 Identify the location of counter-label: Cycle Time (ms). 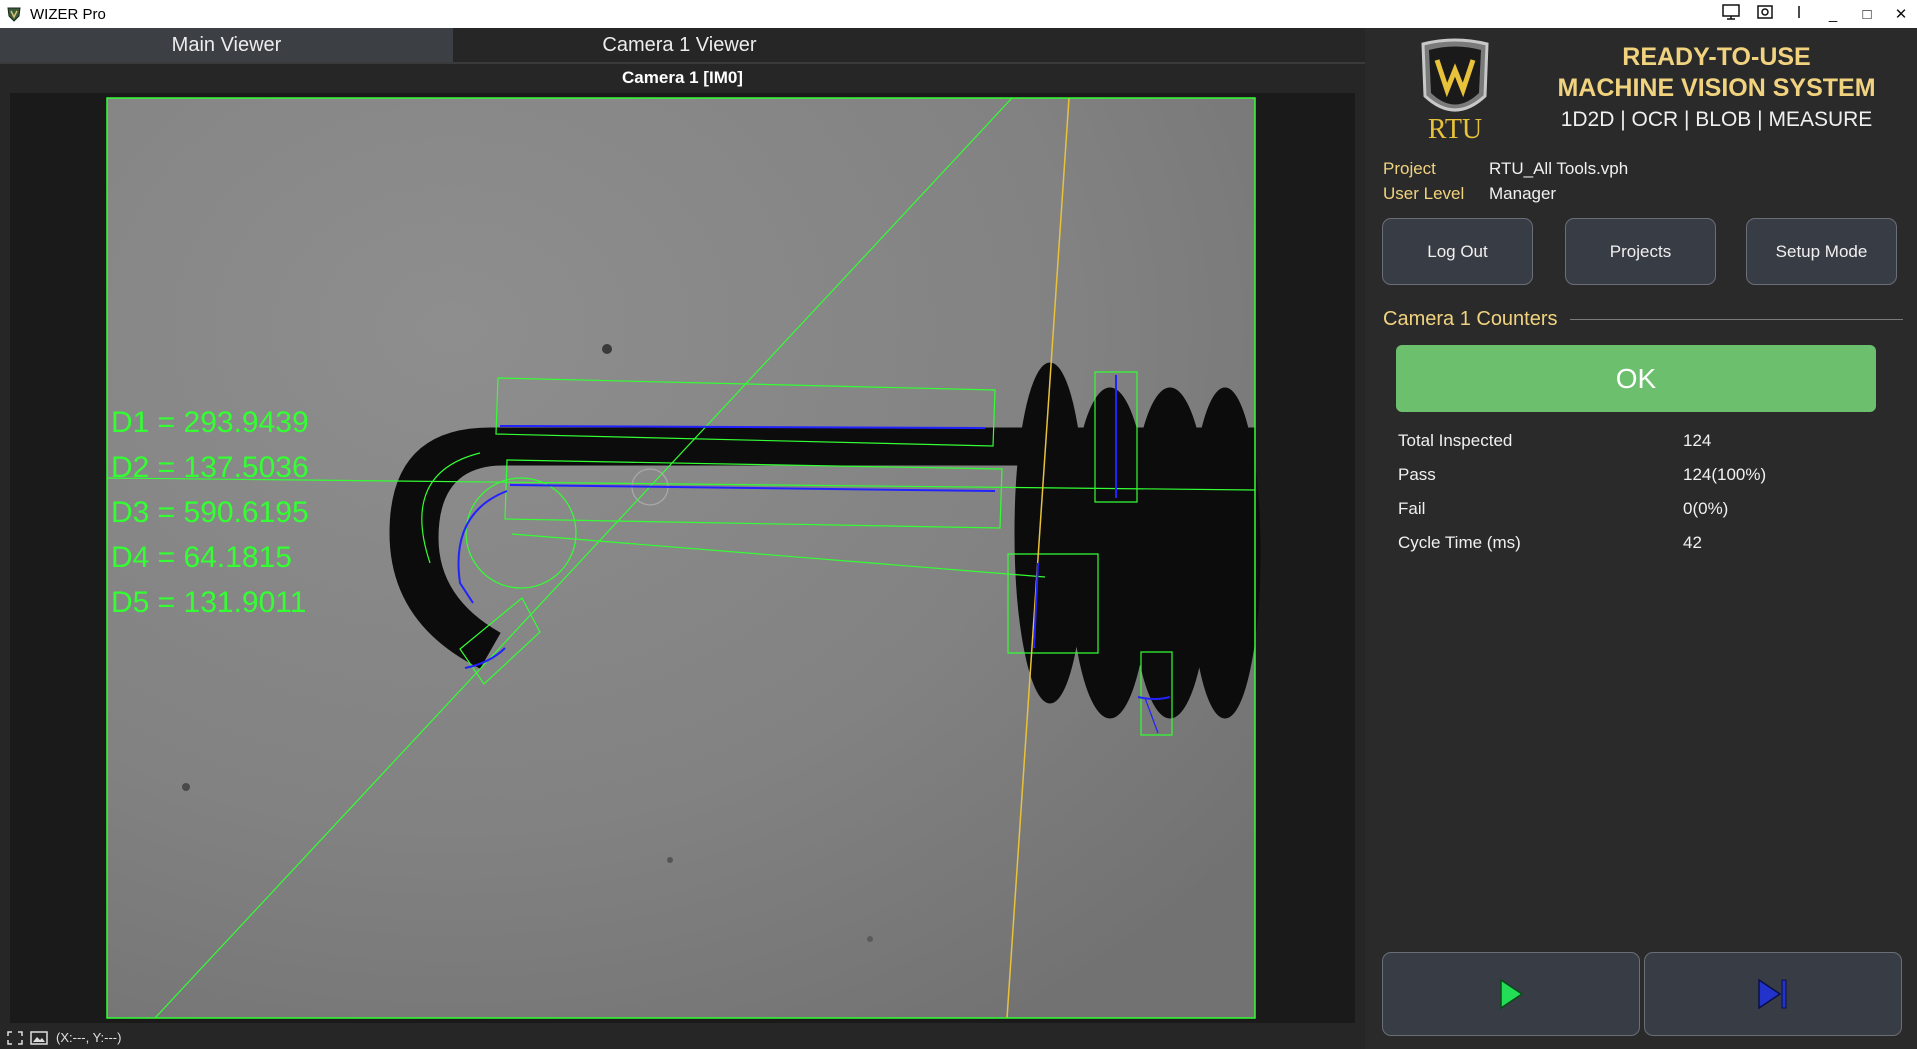
(1459, 542).